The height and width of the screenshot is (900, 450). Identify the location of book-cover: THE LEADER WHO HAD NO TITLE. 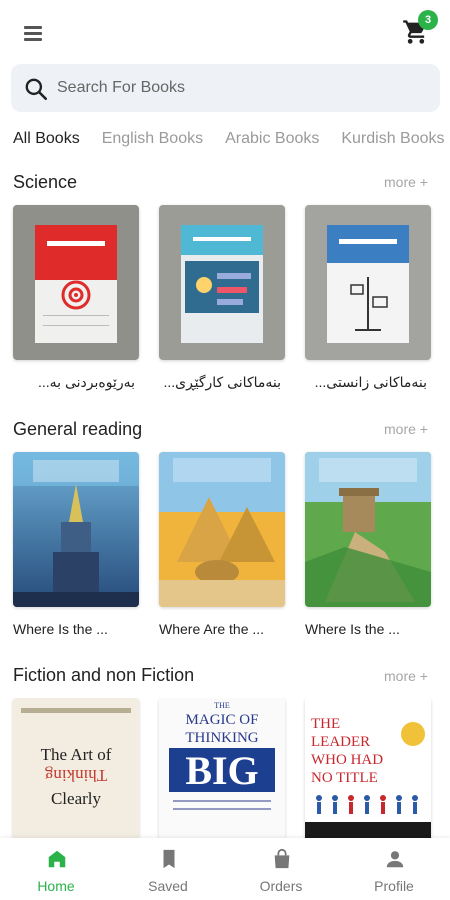
(368, 768).